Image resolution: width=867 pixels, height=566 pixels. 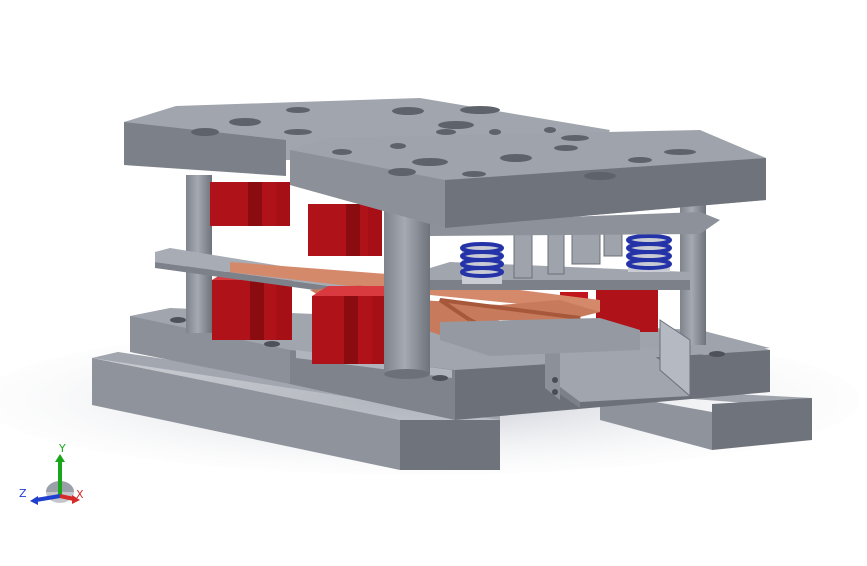 I want to click on coordinate-triad: Y Z X, so click(x=54, y=477).